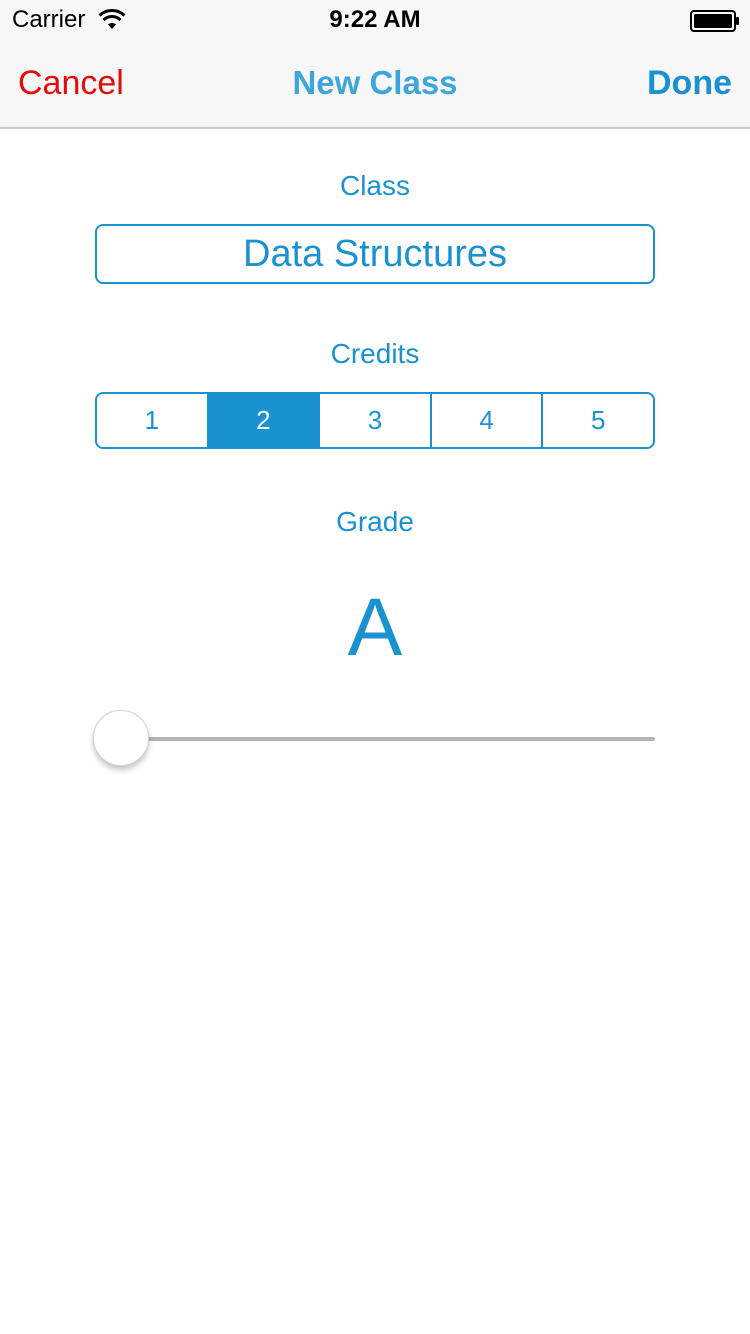  Describe the element at coordinates (598, 420) in the screenshot. I see `credits-segment-5: 5` at that location.